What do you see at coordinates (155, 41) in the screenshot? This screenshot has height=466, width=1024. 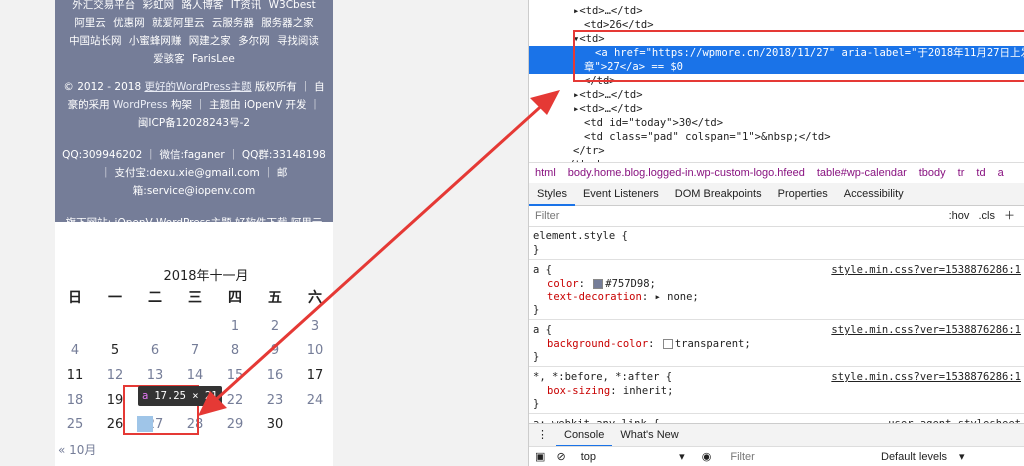 I see `footer-link: 小蜜蜂网赚` at bounding box center [155, 41].